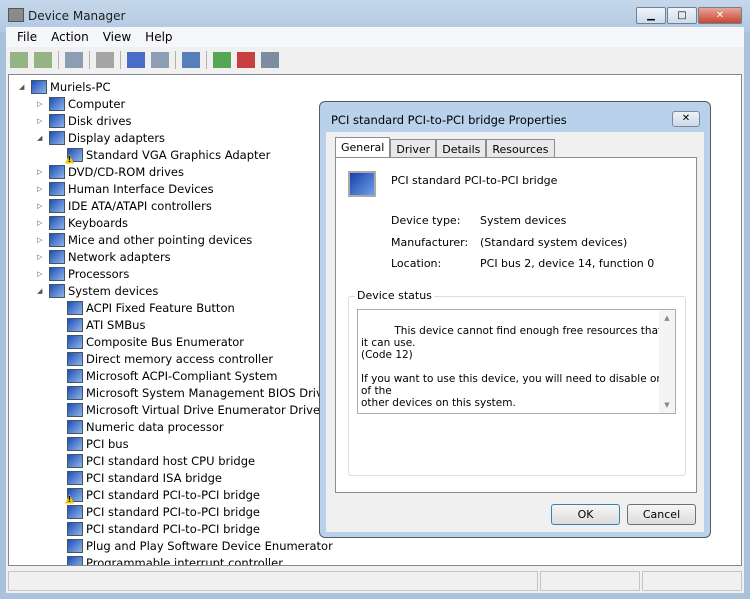  I want to click on tree-item-label: System devices, so click(113, 290).